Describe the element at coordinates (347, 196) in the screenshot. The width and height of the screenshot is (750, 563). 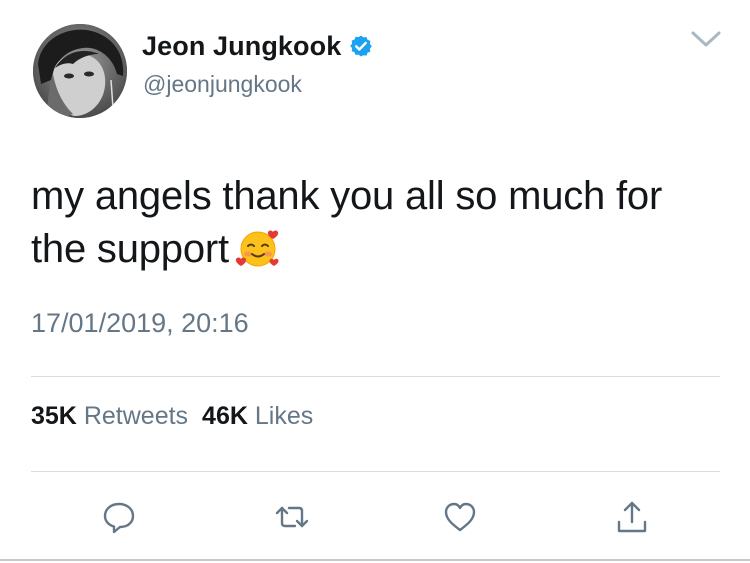
I see `tweet-text-line-1: my angels thank you all so much for` at that location.